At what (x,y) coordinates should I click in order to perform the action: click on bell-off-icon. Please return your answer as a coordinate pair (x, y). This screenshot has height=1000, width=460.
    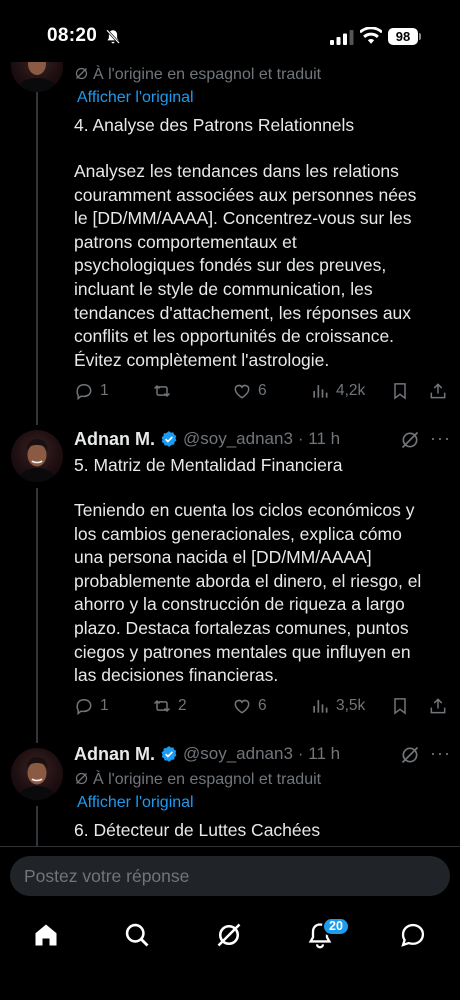
    Looking at the image, I should click on (113, 36).